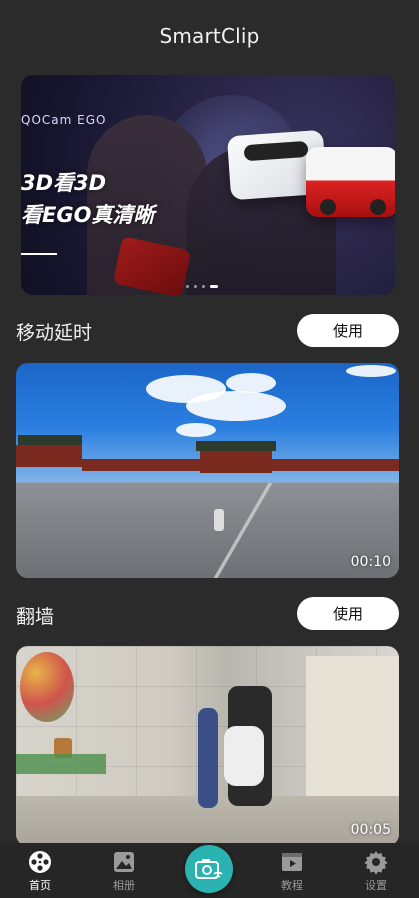  What do you see at coordinates (64, 120) in the screenshot?
I see `banner-brand: QOCam EGO` at bounding box center [64, 120].